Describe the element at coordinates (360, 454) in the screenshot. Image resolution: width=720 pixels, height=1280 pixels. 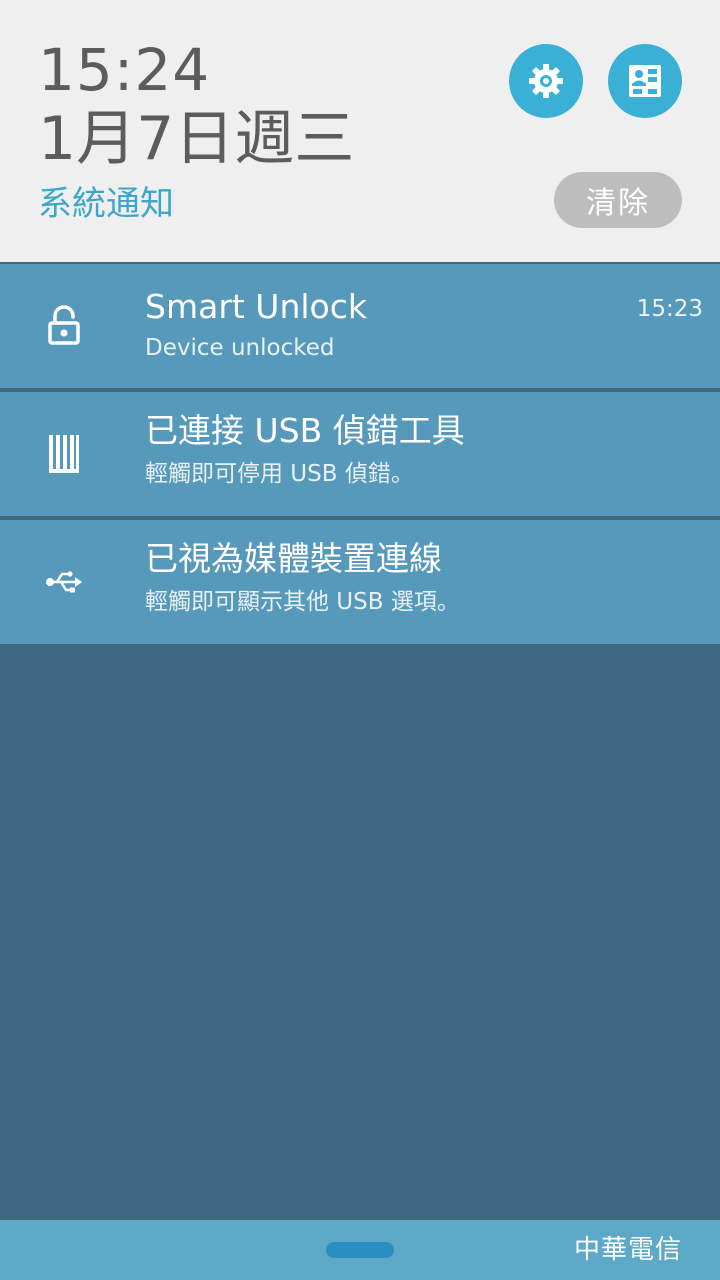
I see `notification-usb-debugging: 已連接 USB 偵錯工具 輕觸即可停用 USB 偵錯。` at that location.